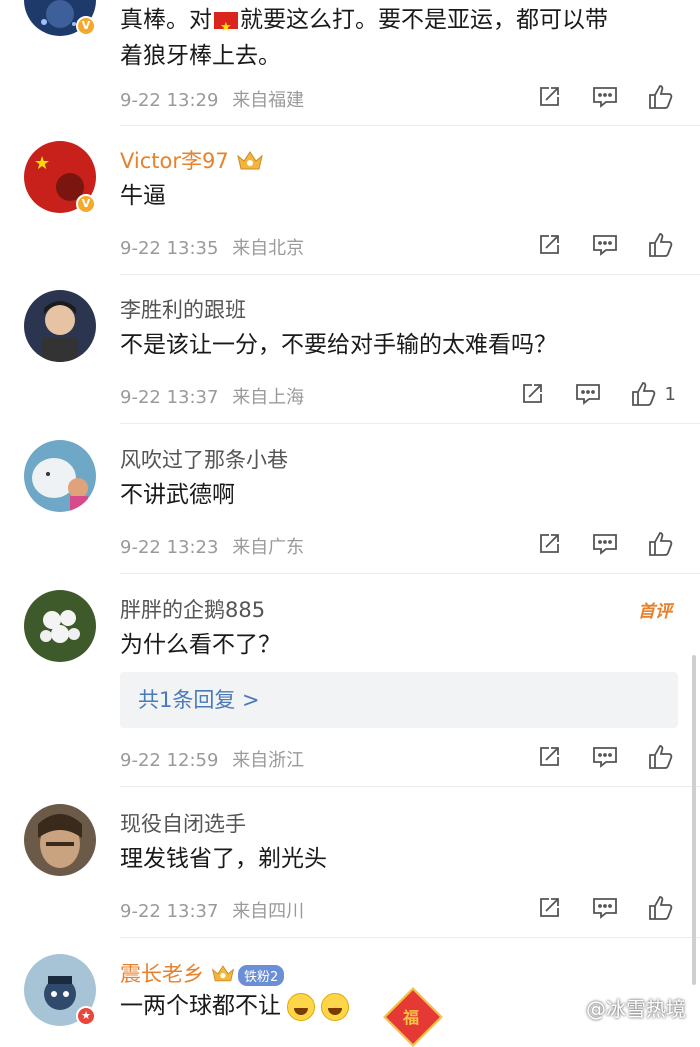  Describe the element at coordinates (268, 248) in the screenshot. I see `comment-location: 来自北京` at that location.